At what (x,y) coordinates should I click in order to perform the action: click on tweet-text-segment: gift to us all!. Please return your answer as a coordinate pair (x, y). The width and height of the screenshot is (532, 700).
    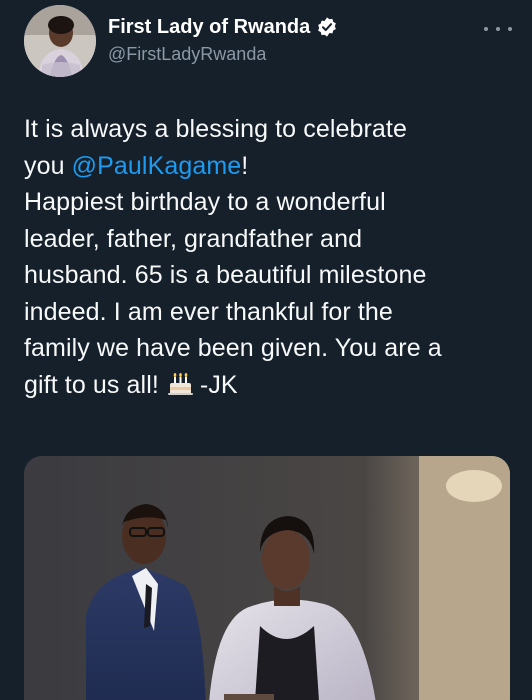
    Looking at the image, I should click on (91, 384).